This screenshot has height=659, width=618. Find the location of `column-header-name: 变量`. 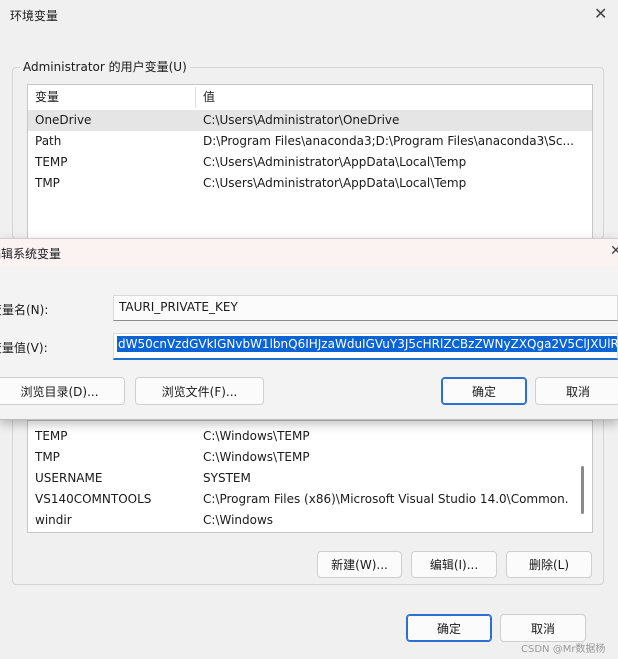

column-header-name: 变量 is located at coordinates (115, 97).